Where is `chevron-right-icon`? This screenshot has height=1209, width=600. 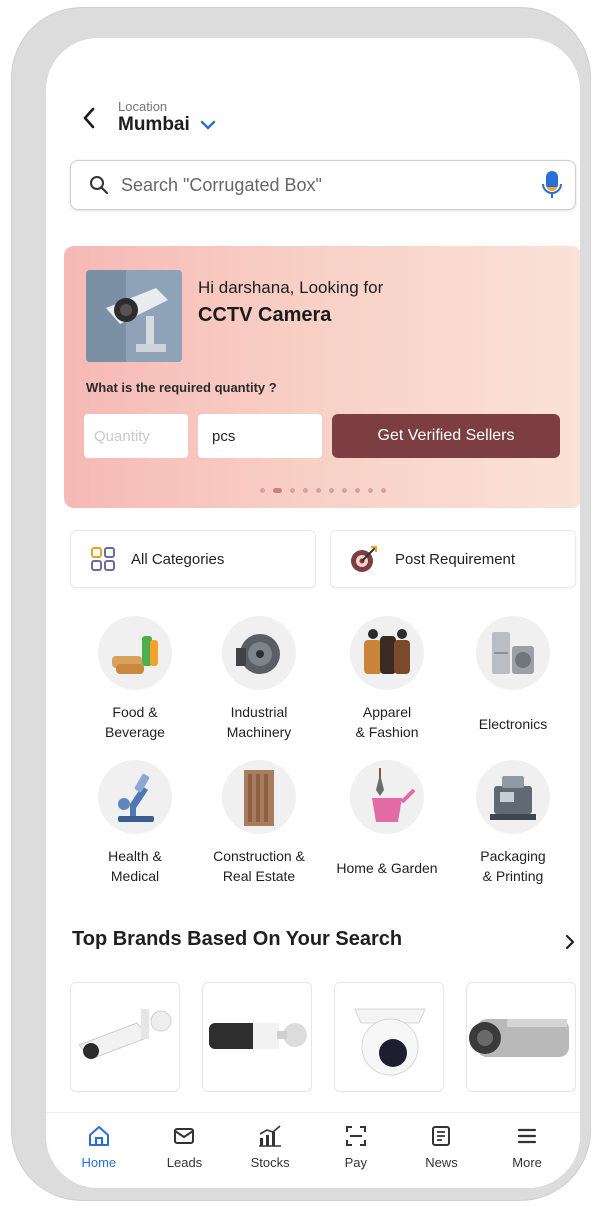 chevron-right-icon is located at coordinates (570, 942).